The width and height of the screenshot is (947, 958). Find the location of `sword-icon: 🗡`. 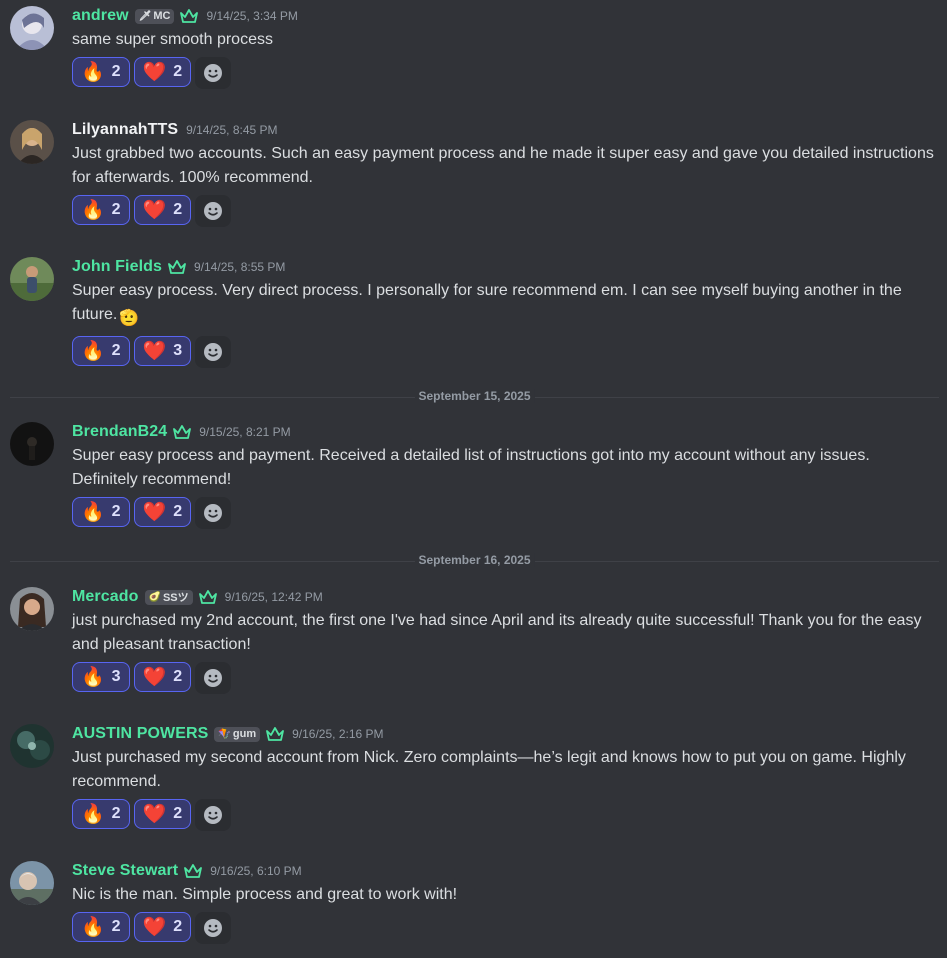

sword-icon: 🗡 is located at coordinates (145, 16).